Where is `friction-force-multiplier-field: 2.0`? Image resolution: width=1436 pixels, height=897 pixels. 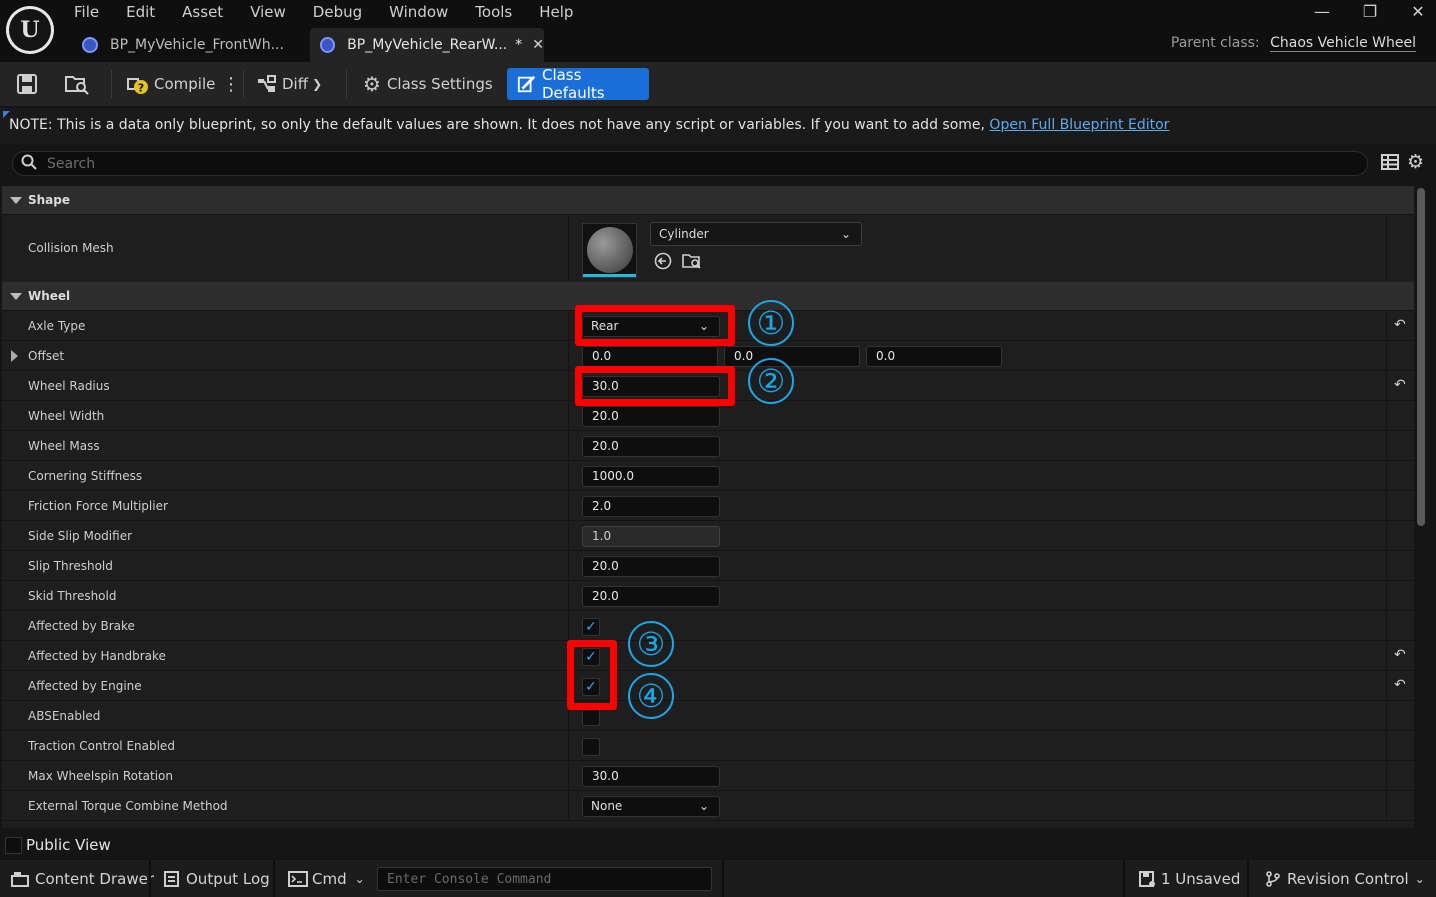 friction-force-multiplier-field: 2.0 is located at coordinates (651, 506).